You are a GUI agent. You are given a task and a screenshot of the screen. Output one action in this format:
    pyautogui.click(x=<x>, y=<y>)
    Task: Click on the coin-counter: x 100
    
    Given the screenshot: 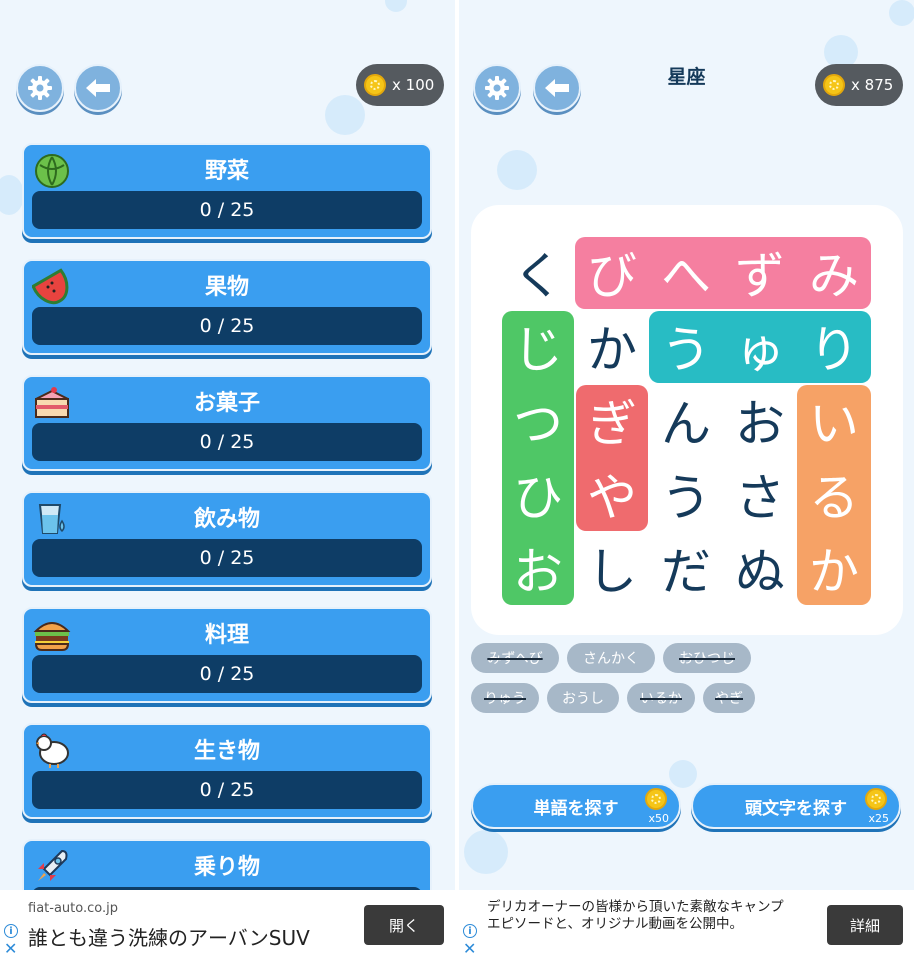 What is the action you would take?
    pyautogui.click(x=400, y=85)
    